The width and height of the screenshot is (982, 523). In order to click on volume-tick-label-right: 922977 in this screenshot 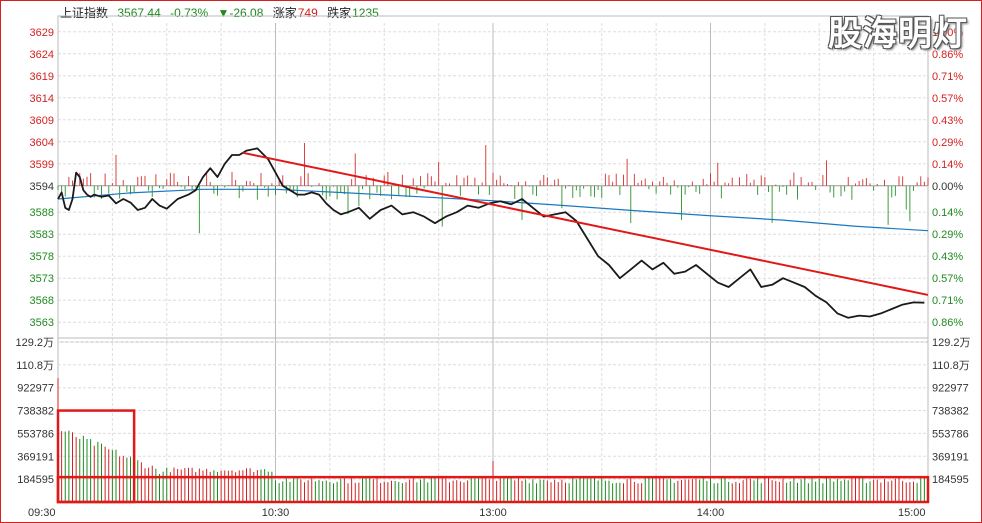, I will do `click(950, 389)`.